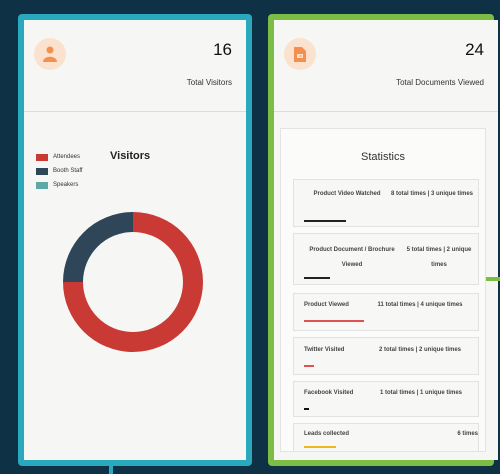 This screenshot has width=500, height=474. Describe the element at coordinates (98, 247) in the screenshot. I see `donut-slice-booth-staff` at that location.